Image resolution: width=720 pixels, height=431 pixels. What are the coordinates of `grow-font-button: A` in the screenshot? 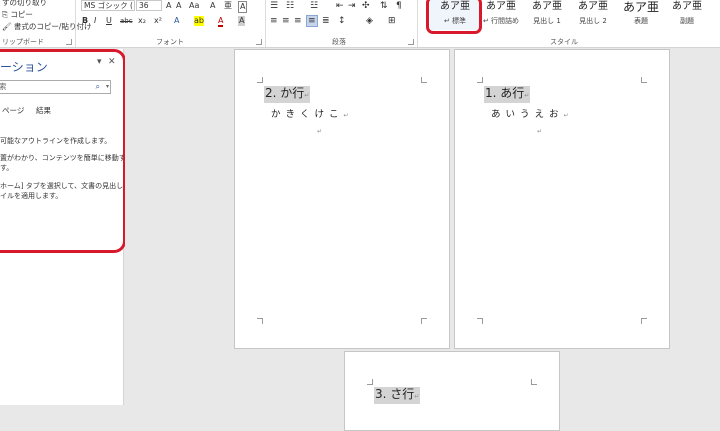 It's located at (168, 6).